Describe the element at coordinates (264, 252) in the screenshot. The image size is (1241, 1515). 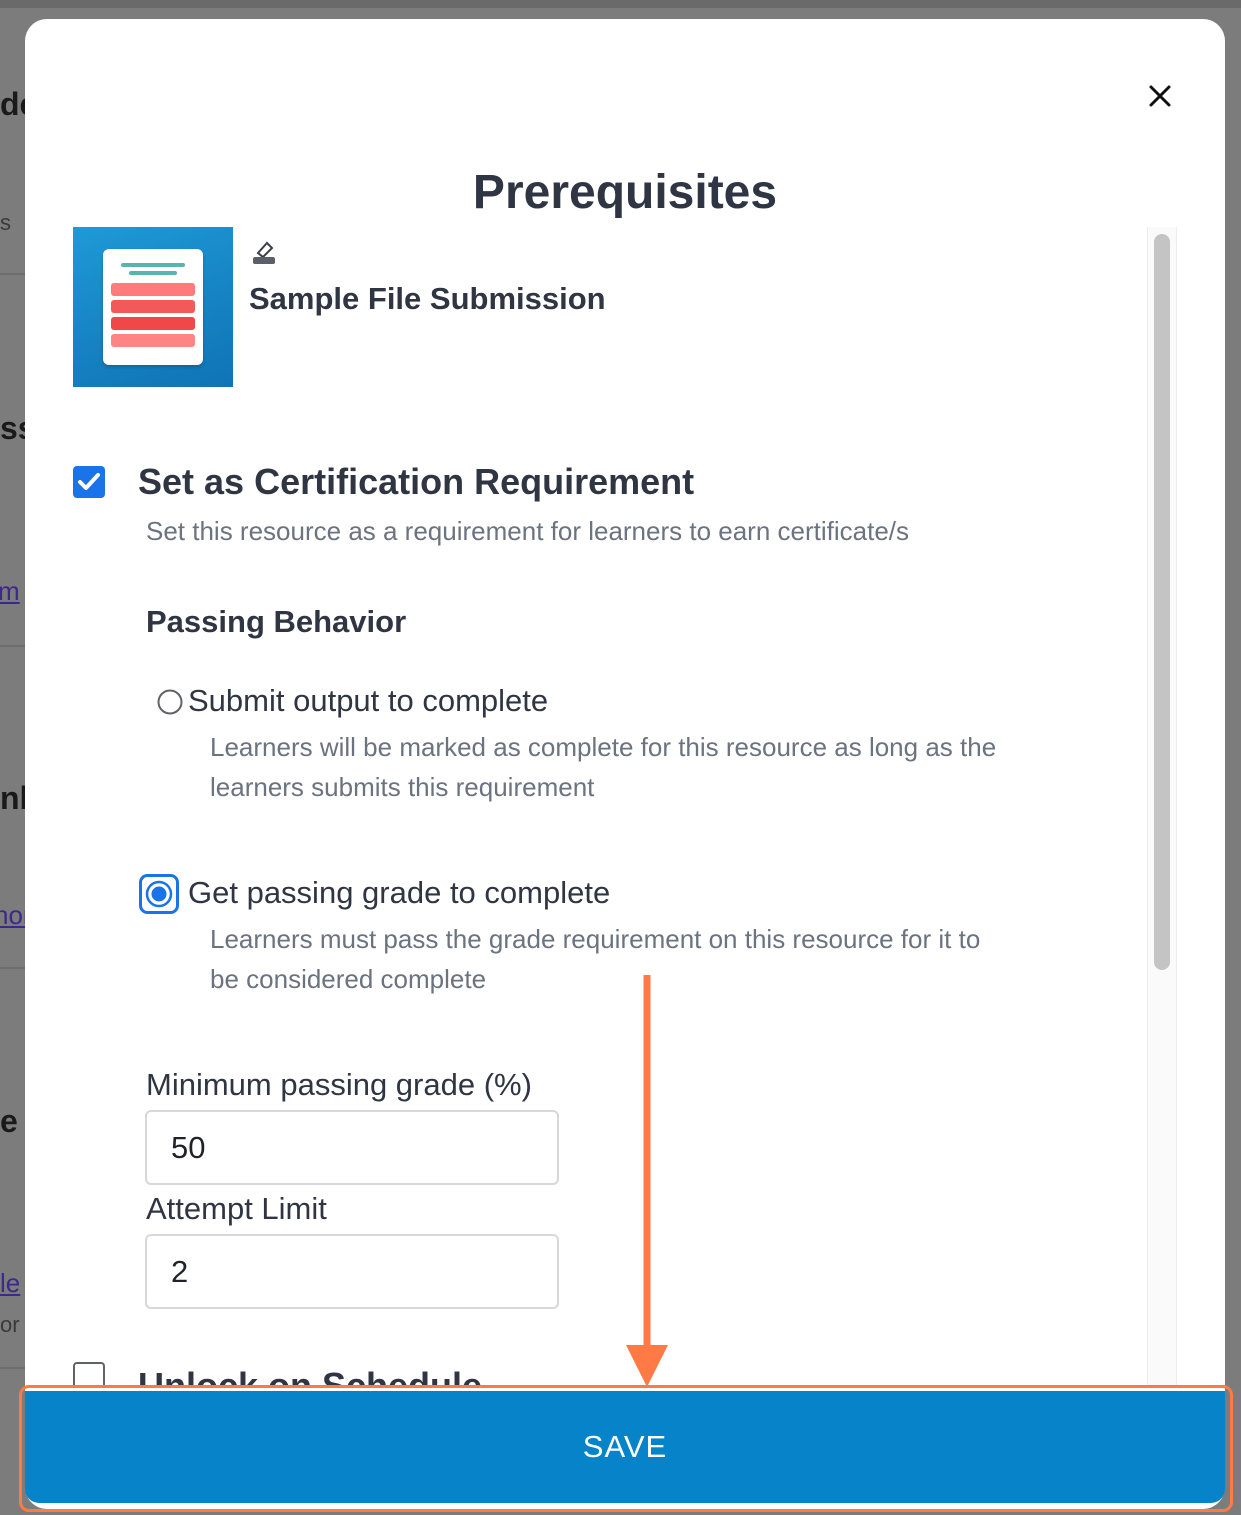
I see `edit-icon` at that location.